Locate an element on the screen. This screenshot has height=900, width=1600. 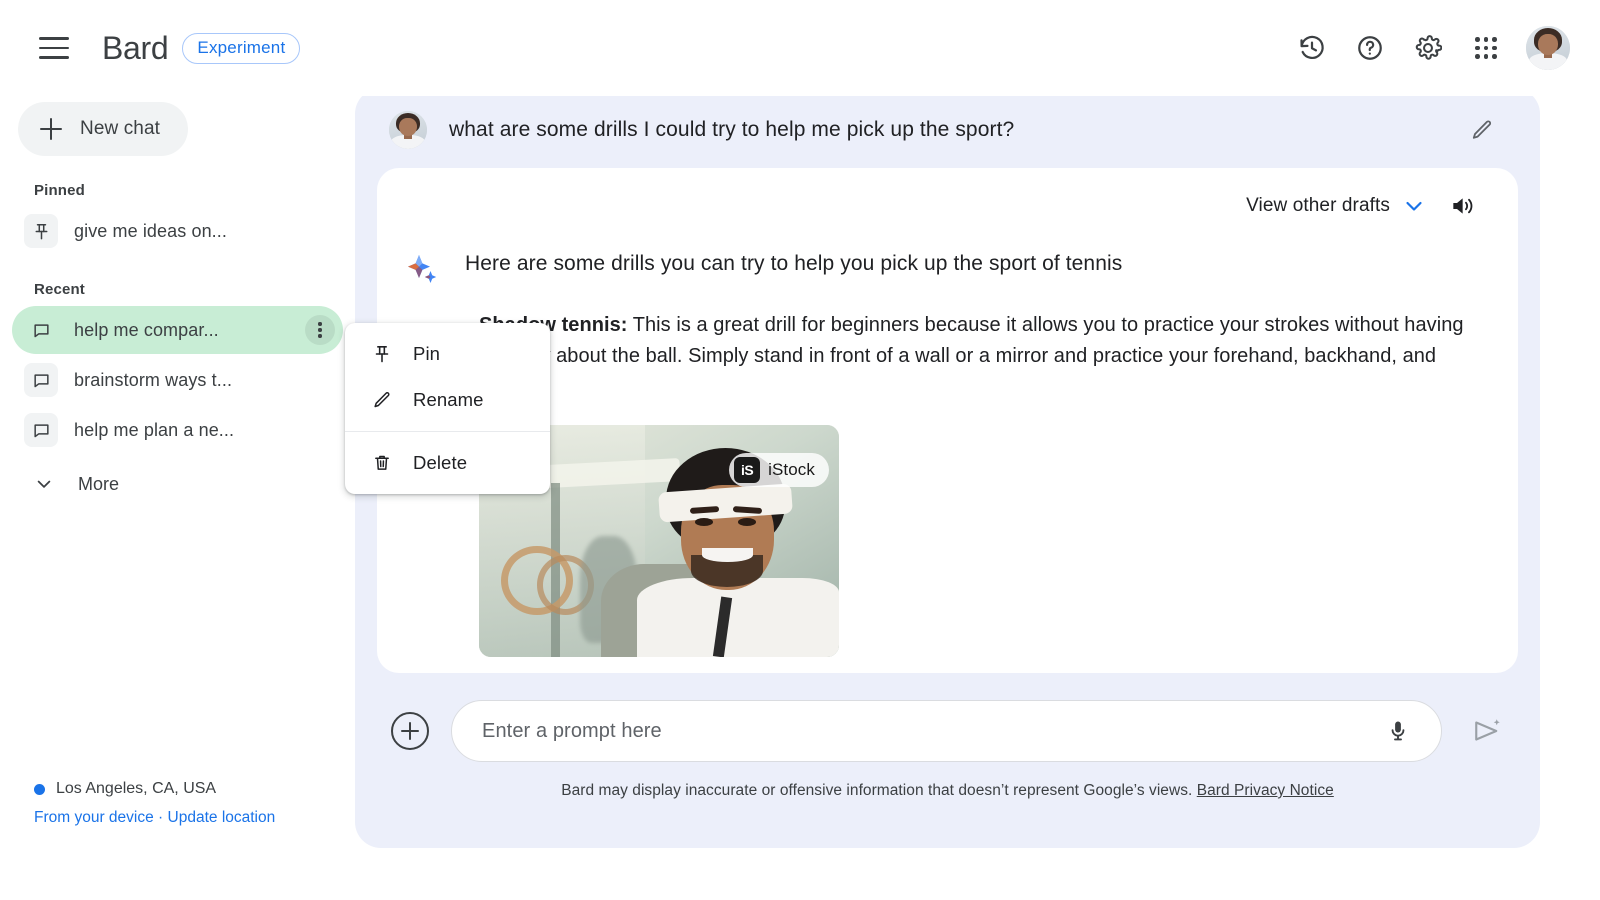
help-icon is located at coordinates (1370, 48).